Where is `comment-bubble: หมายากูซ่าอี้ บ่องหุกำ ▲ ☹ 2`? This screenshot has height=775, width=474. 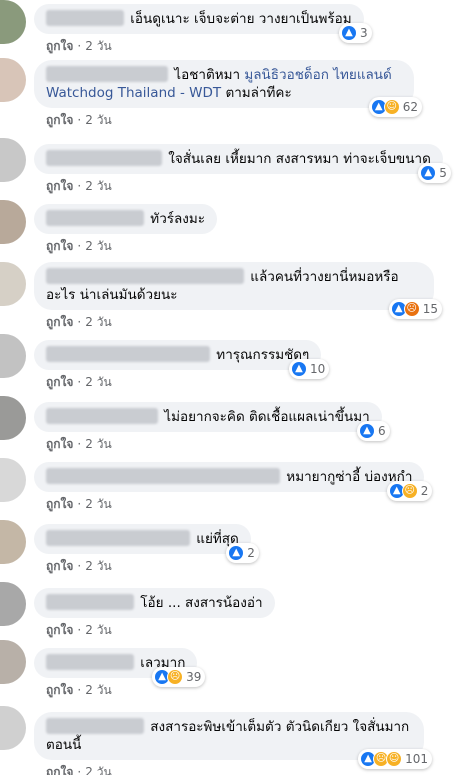
comment-bubble: หมายากูซ่าอี้ บ่องหุกำ ▲ ☹ 2 is located at coordinates (233, 481).